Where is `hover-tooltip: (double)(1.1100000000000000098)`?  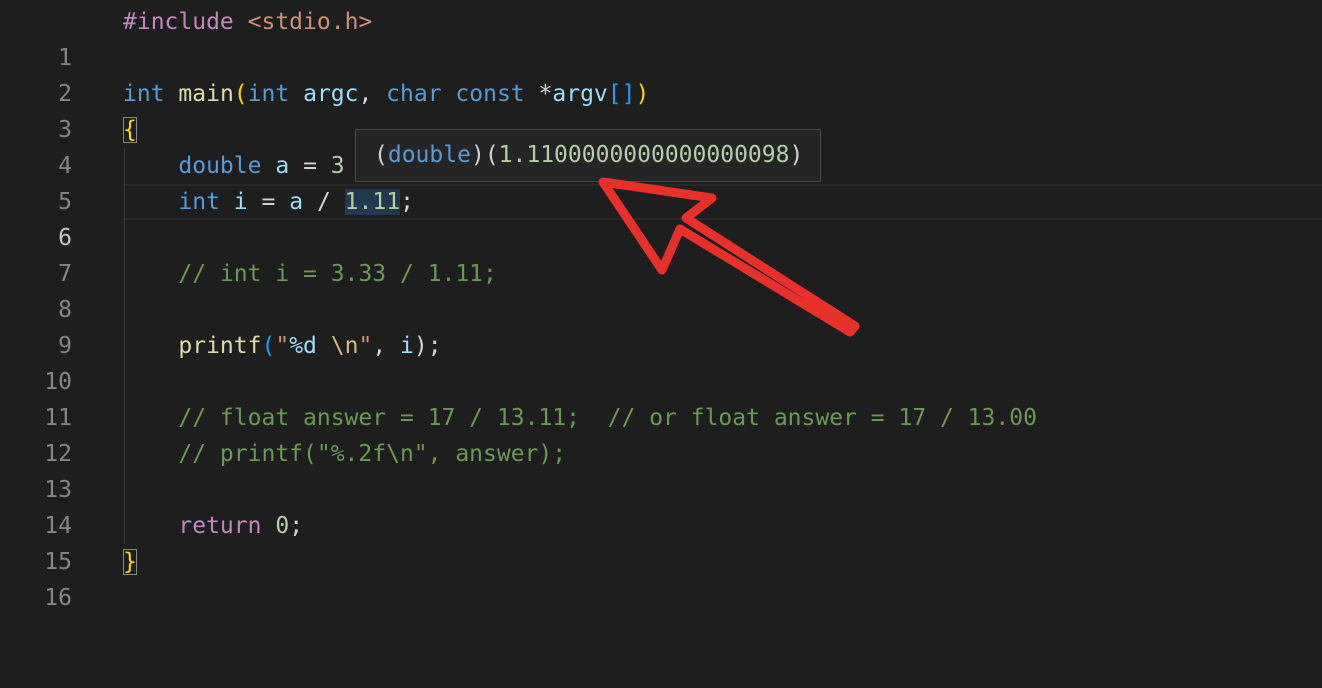
hover-tooltip: (double)(1.1100000000000000098) is located at coordinates (588, 155).